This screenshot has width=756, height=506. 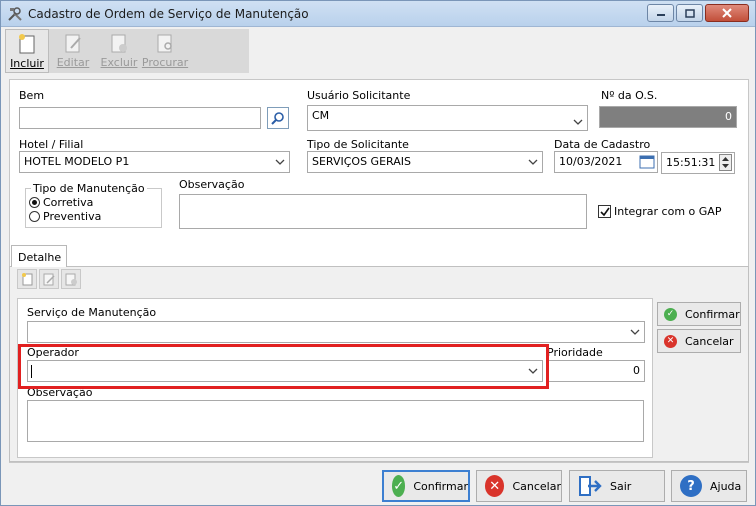 I want to click on time-spinner, so click(x=725, y=162).